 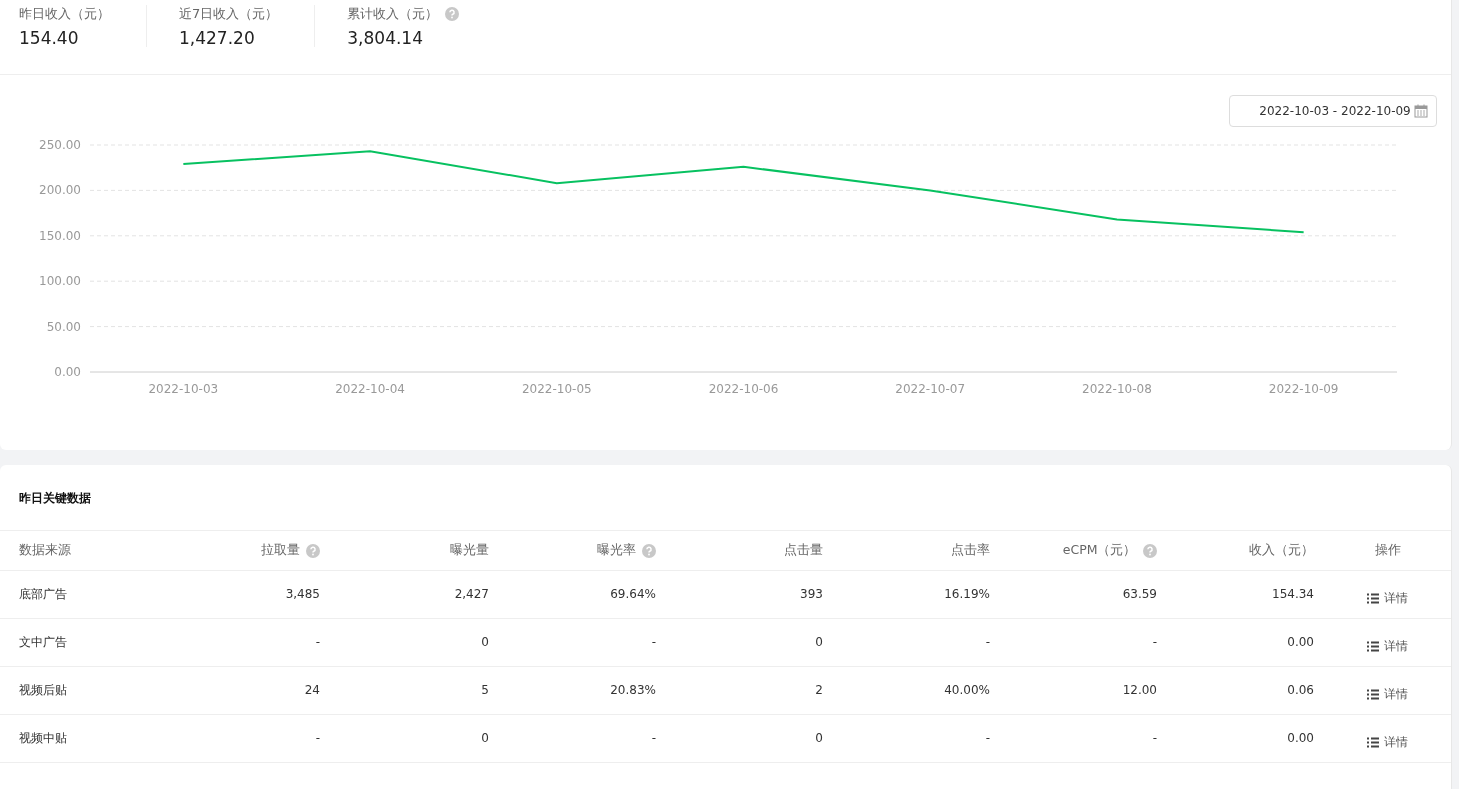 What do you see at coordinates (1303, 389) in the screenshot?
I see `x-tick-label: 2022-10-09` at bounding box center [1303, 389].